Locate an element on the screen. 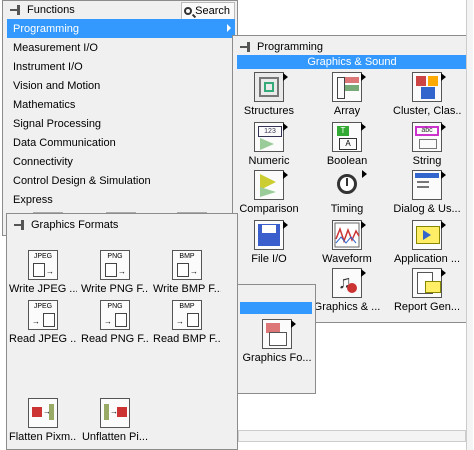 The image size is (474, 450). file-io-icon is located at coordinates (271, 235).